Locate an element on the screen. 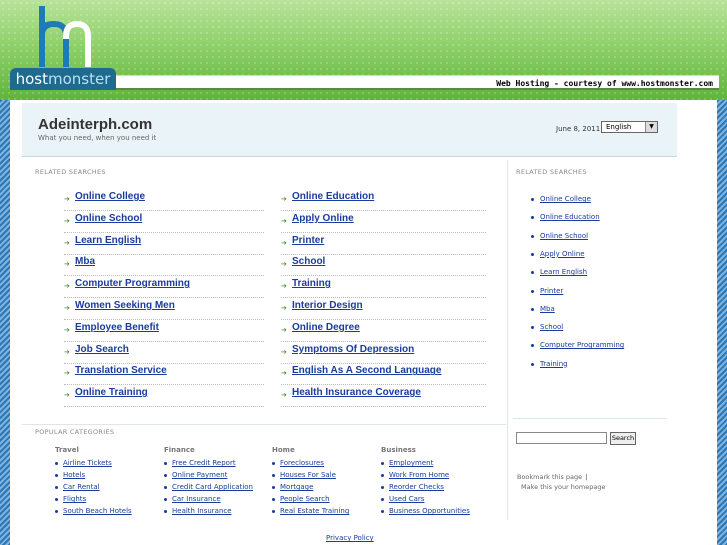  result-link: Job Search is located at coordinates (102, 349).